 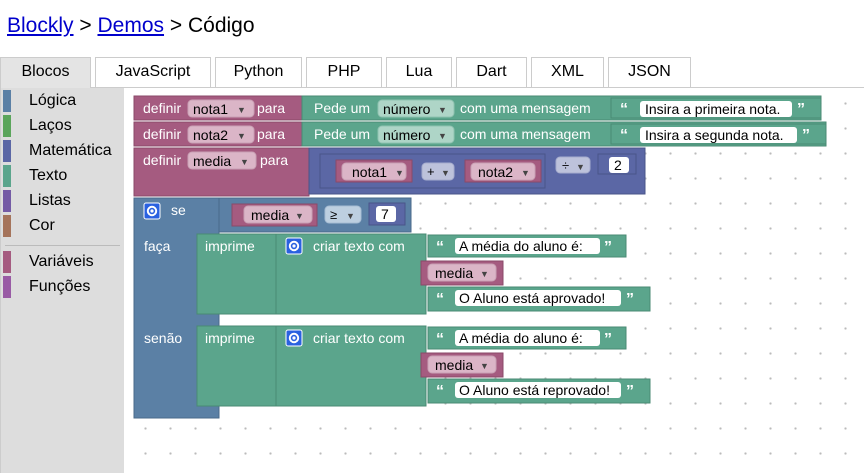 I want to click on math-divide-block: nota1 ▼ + ▼ nota2 ▼ ÷ ▼ 2, so click(x=477, y=171).